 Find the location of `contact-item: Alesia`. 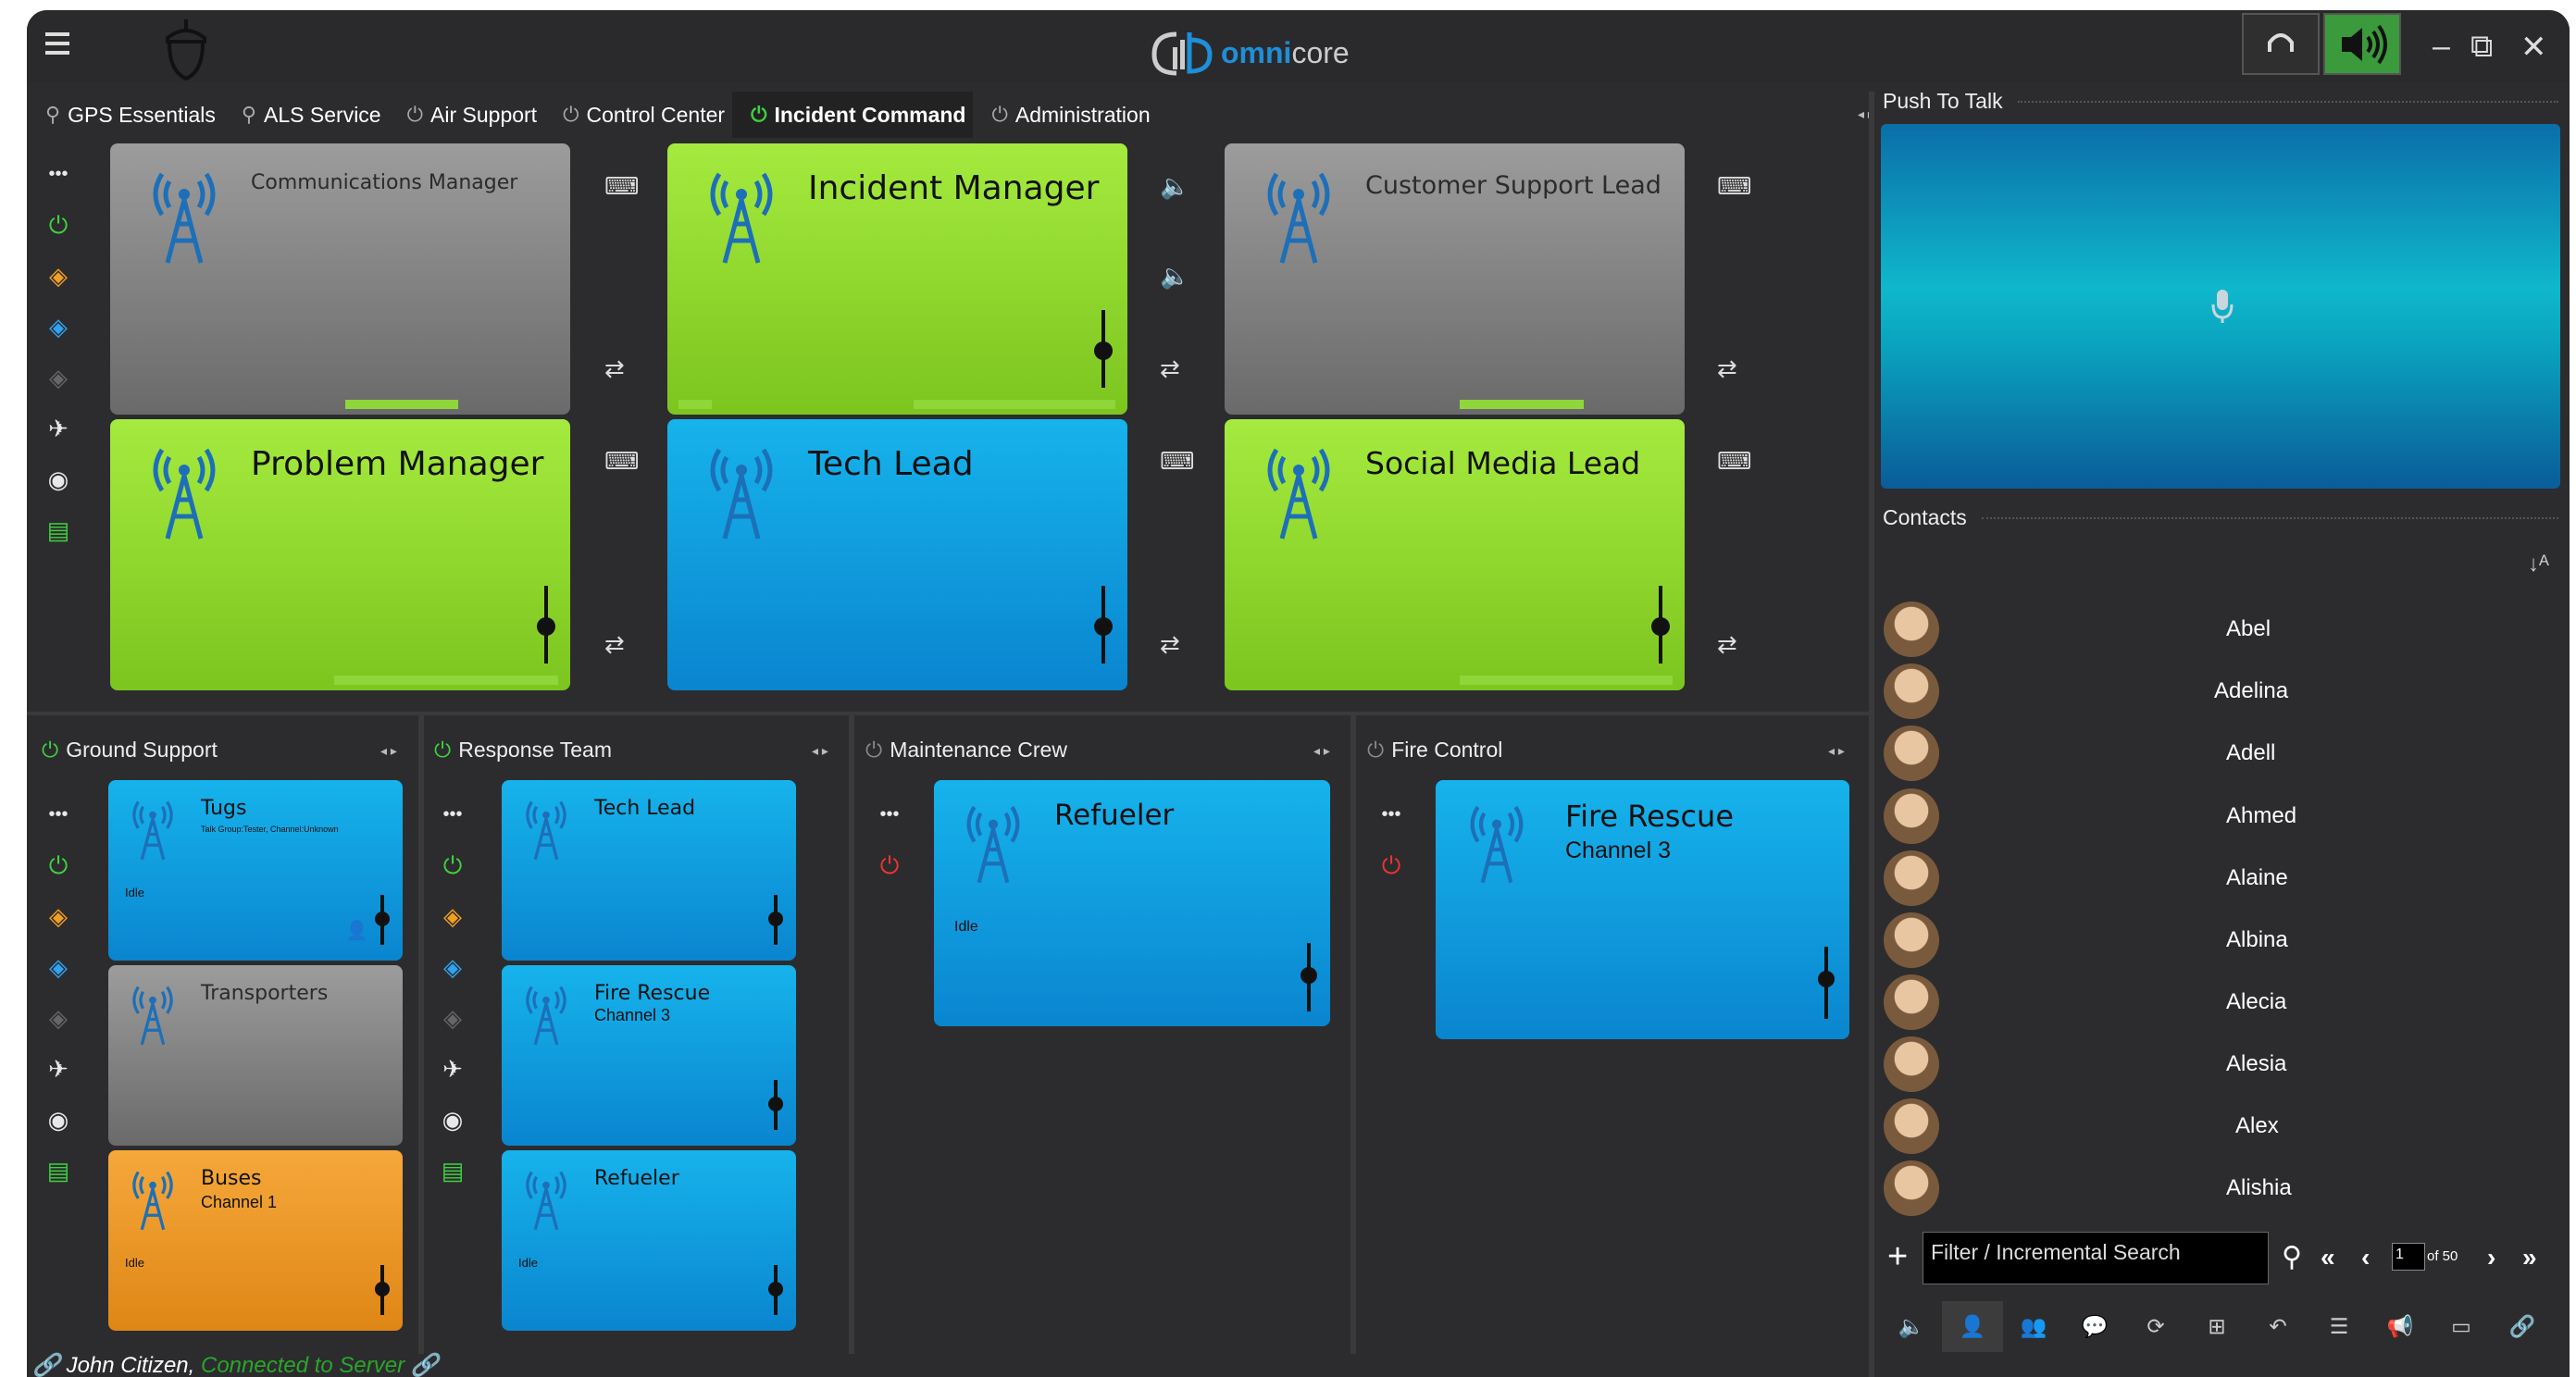

contact-item: Alesia is located at coordinates (2223, 1062).